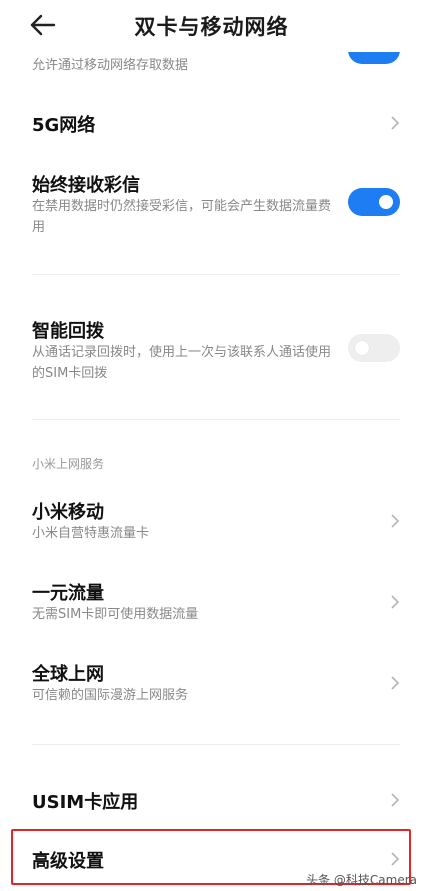 This screenshot has width=423, height=891. What do you see at coordinates (182, 217) in the screenshot?
I see `mms-sub: 在禁用数据时仍然接受彩信，可能会产生数据流量费用` at bounding box center [182, 217].